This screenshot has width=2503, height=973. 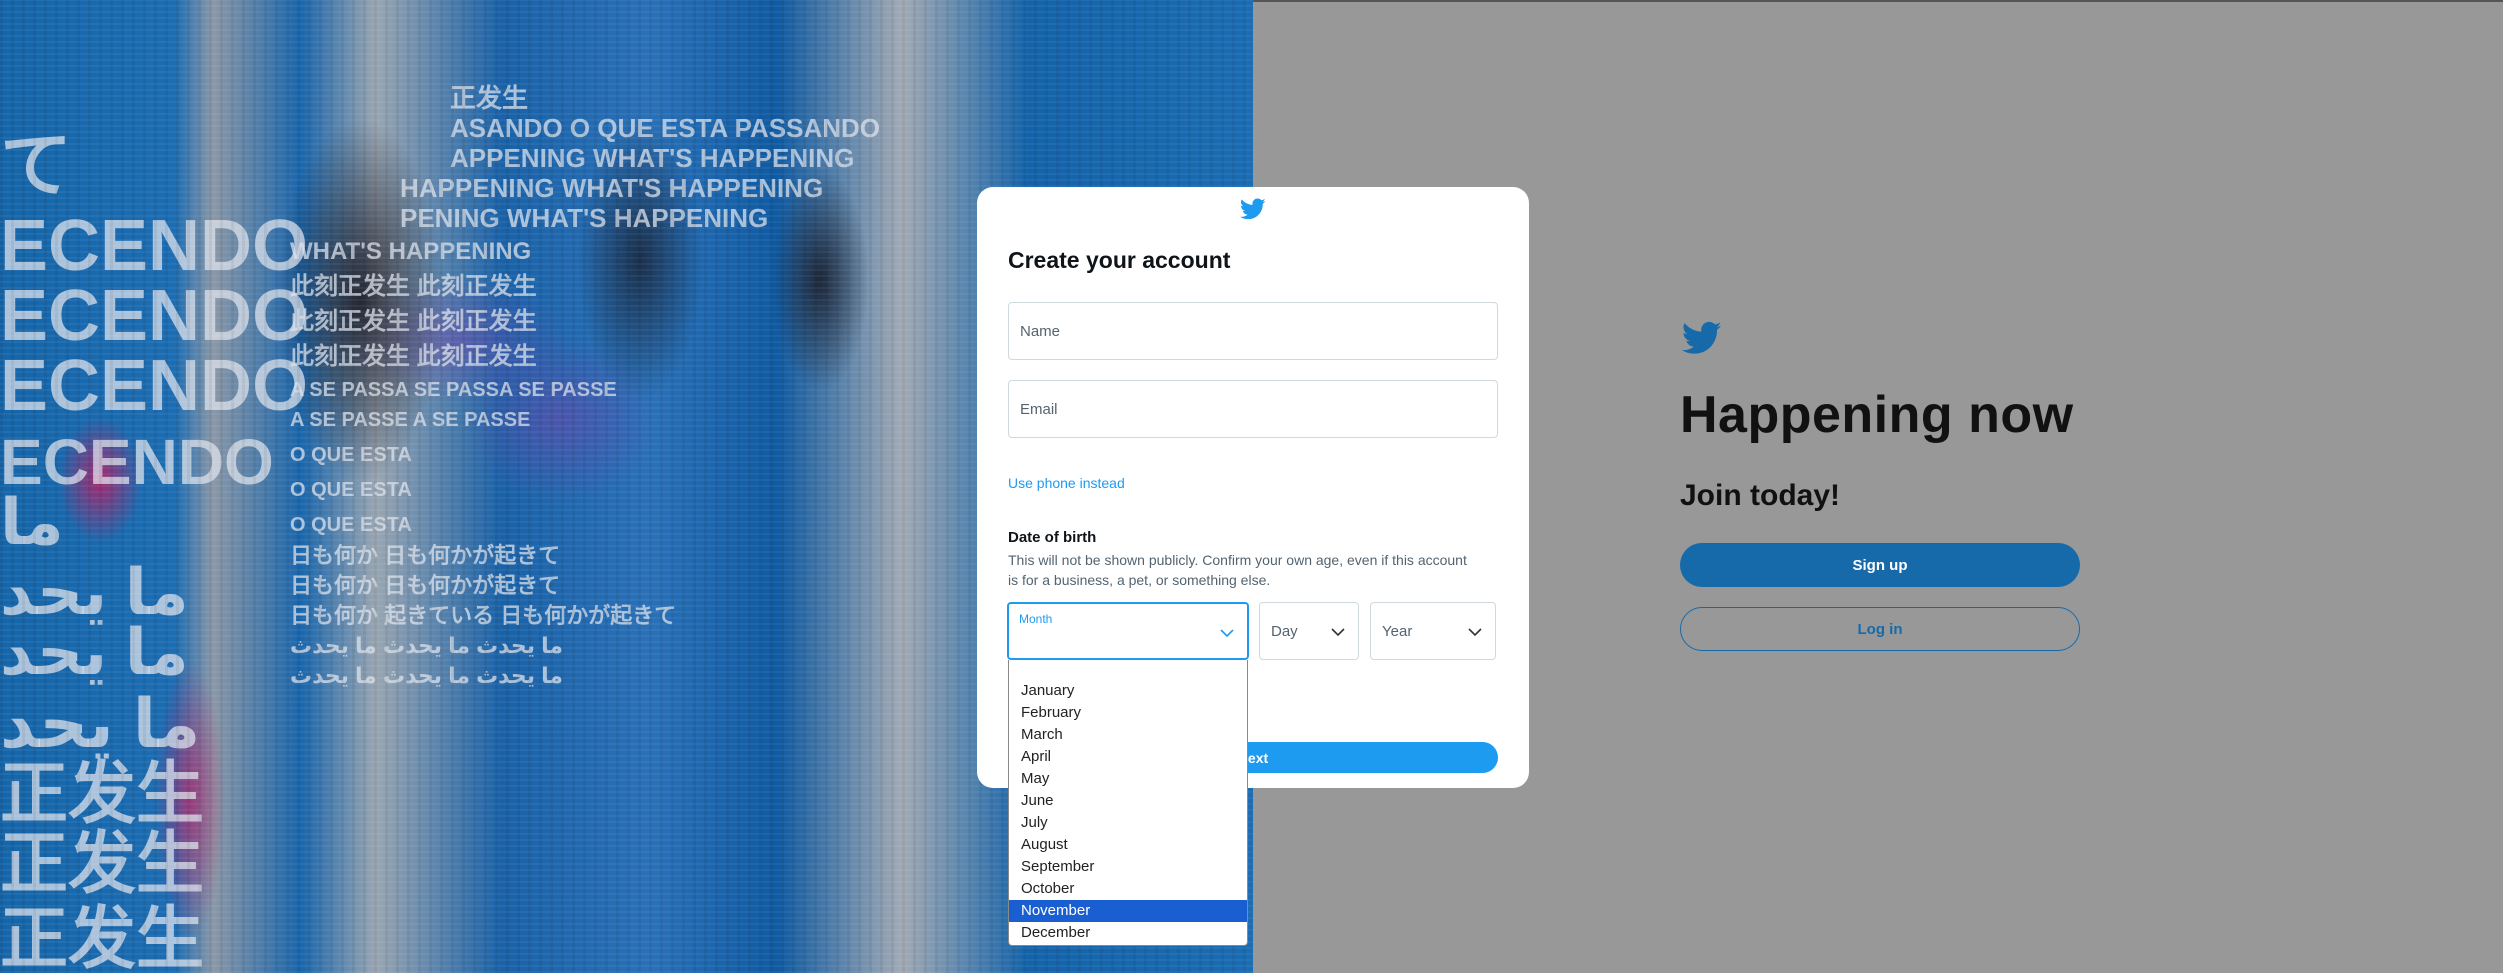 I want to click on month-option: December, so click(x=1128, y=933).